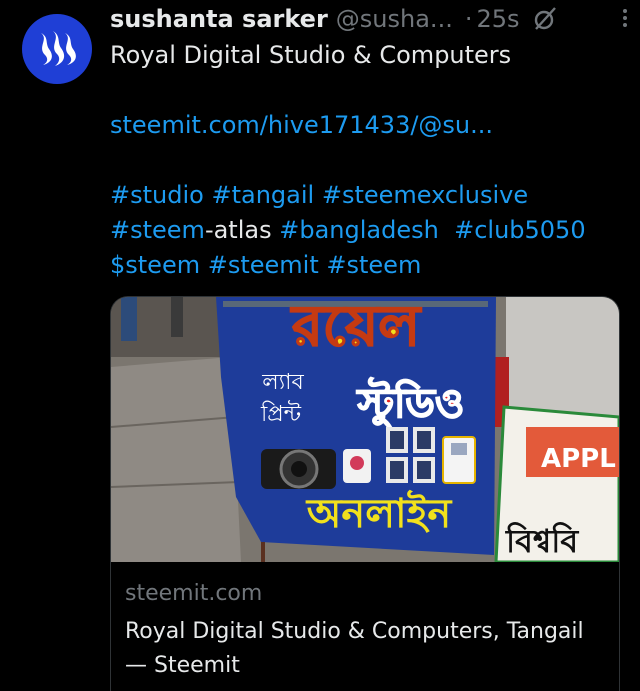 Image resolution: width=640 pixels, height=691 pixels. What do you see at coordinates (578, 459) in the screenshot?
I see `side-sign-text: APPL` at bounding box center [578, 459].